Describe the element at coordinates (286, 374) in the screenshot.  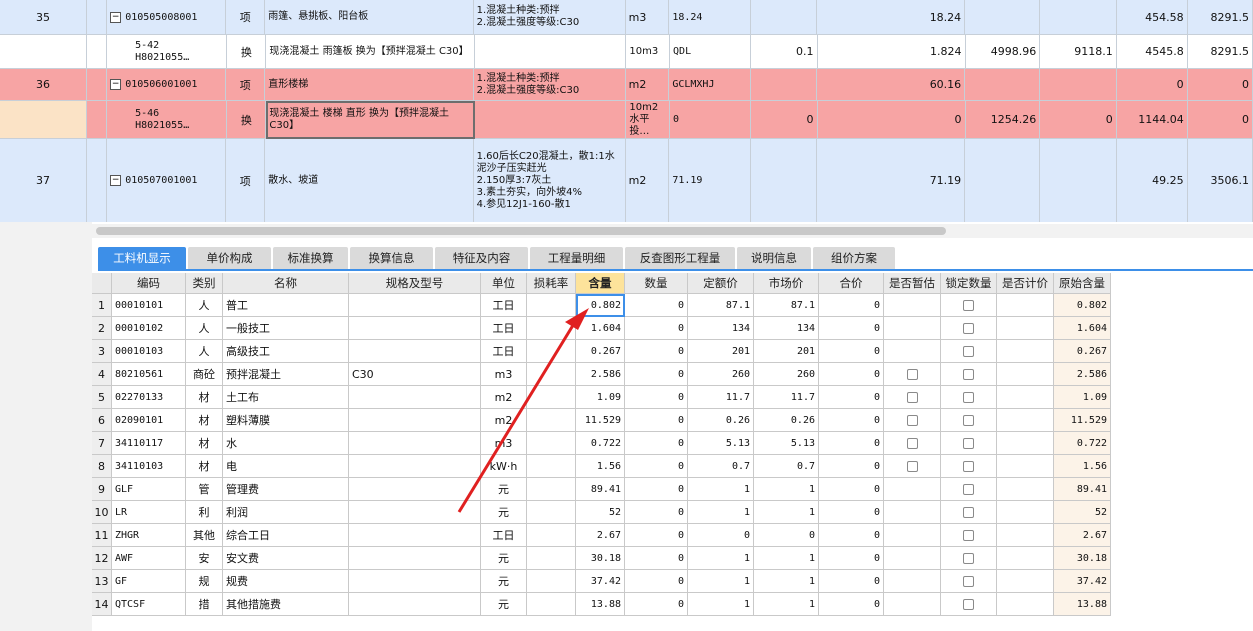
I see `cell-name: 预拌混凝土` at that location.